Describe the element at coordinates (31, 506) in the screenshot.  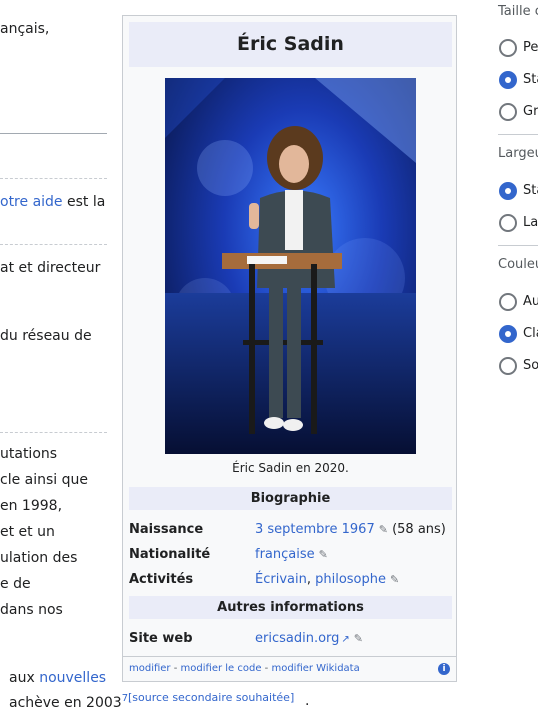
I see `article-text: en 1998,` at that location.